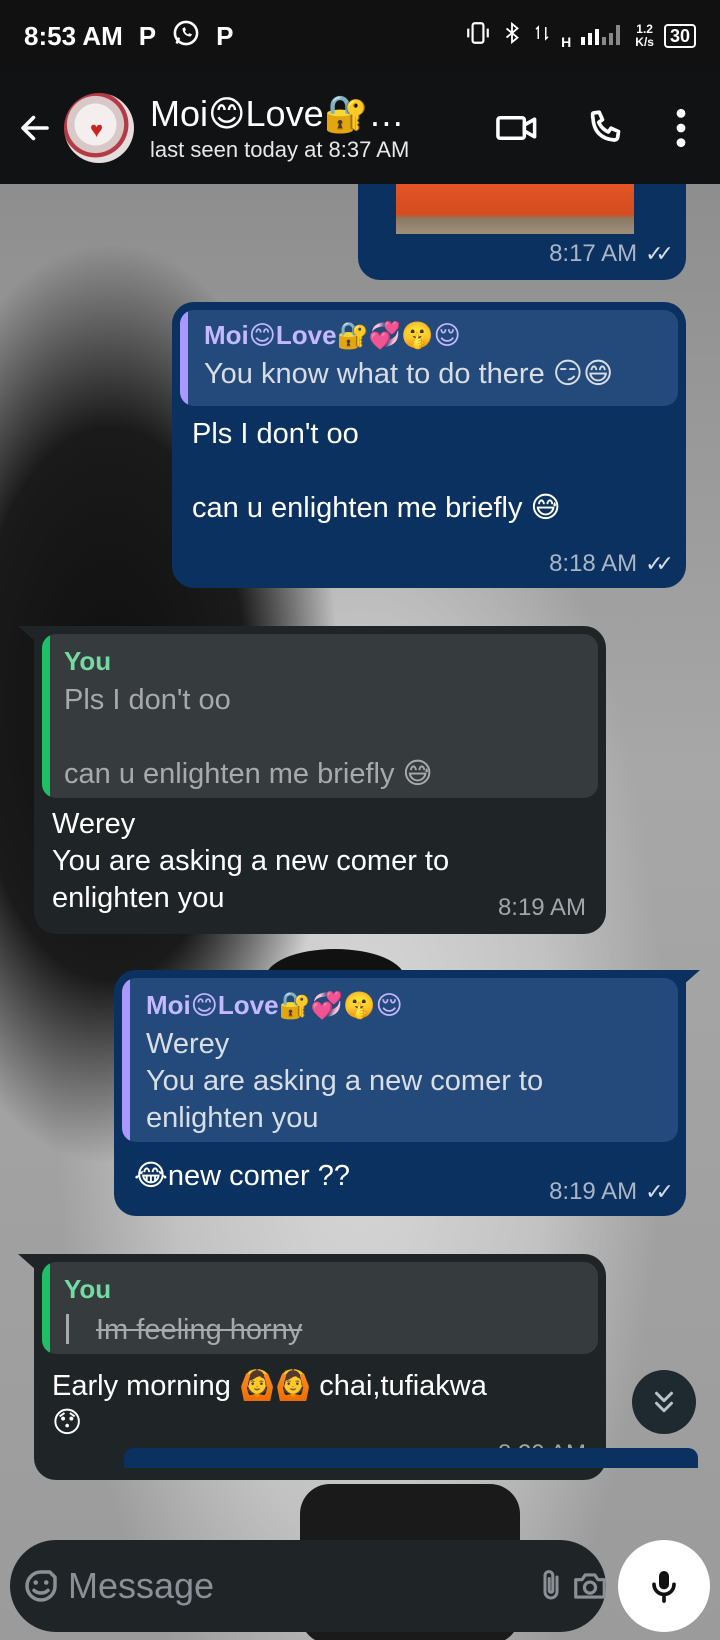 The width and height of the screenshot is (720, 1640). What do you see at coordinates (41, 1586) in the screenshot?
I see `sticker-icon` at bounding box center [41, 1586].